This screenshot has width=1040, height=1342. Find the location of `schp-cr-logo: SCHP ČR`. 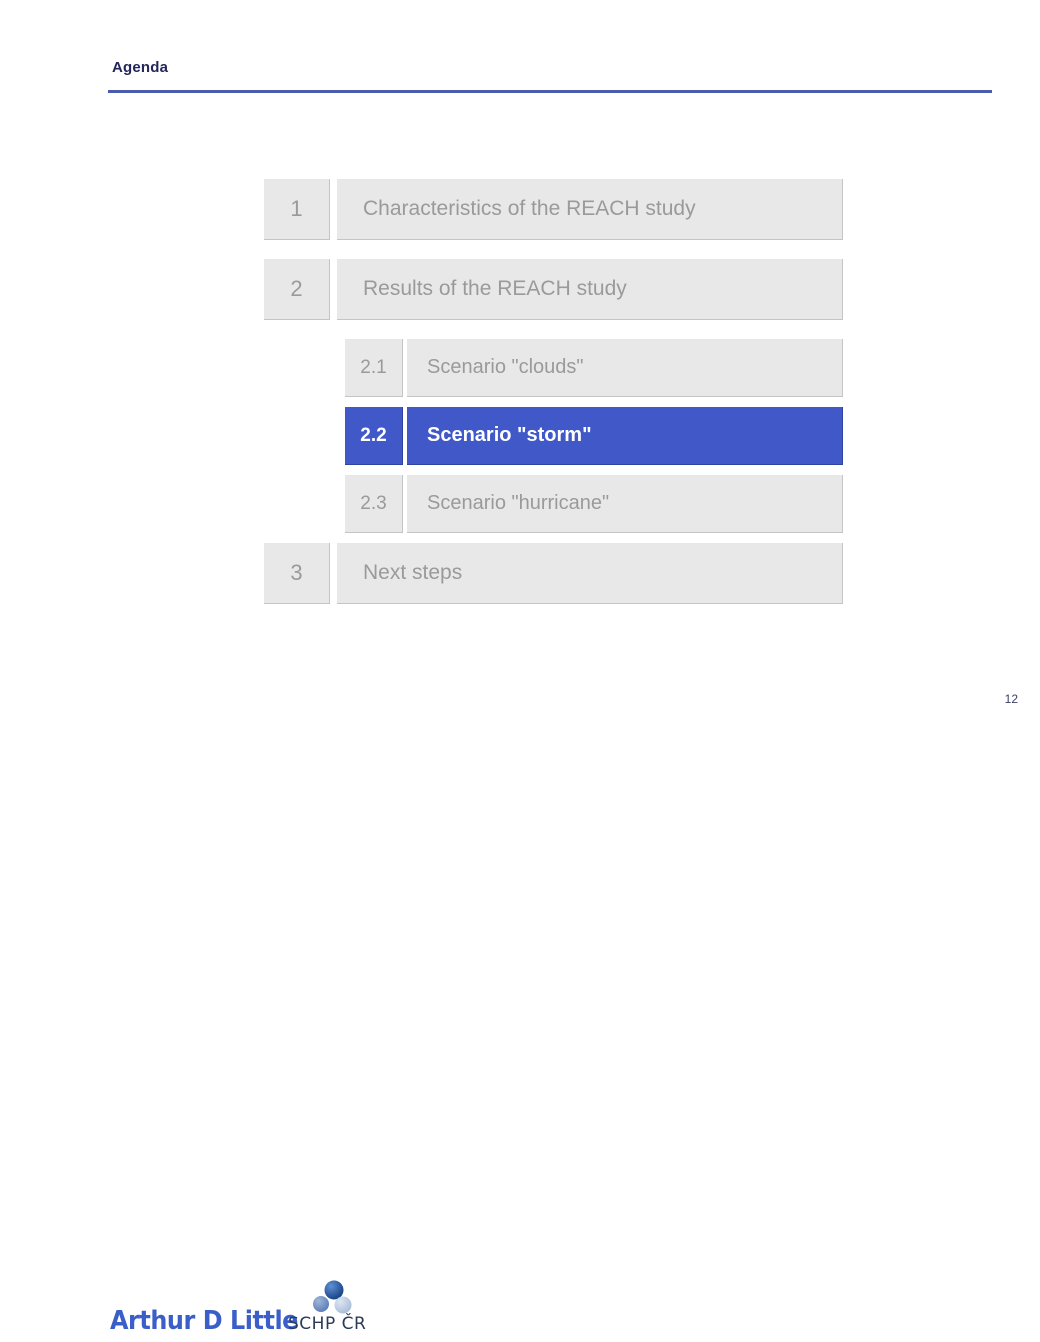

schp-cr-logo: SCHP ČR is located at coordinates (338, 1311).